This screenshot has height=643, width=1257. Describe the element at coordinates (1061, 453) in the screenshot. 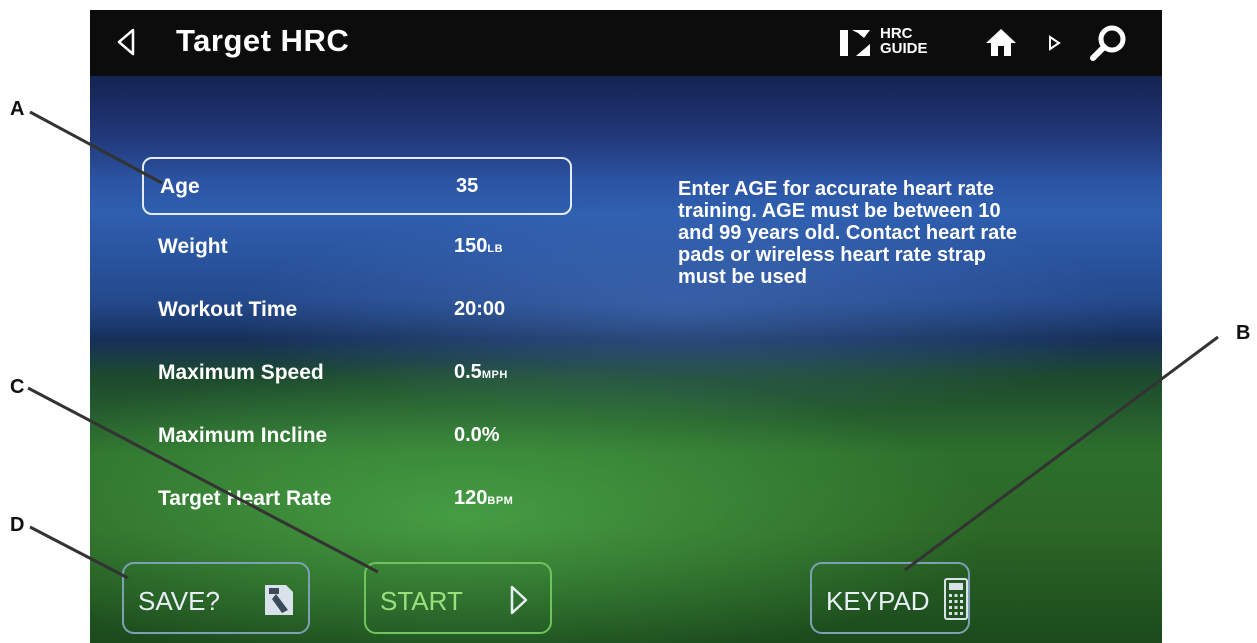

I see `callout-line-b` at that location.